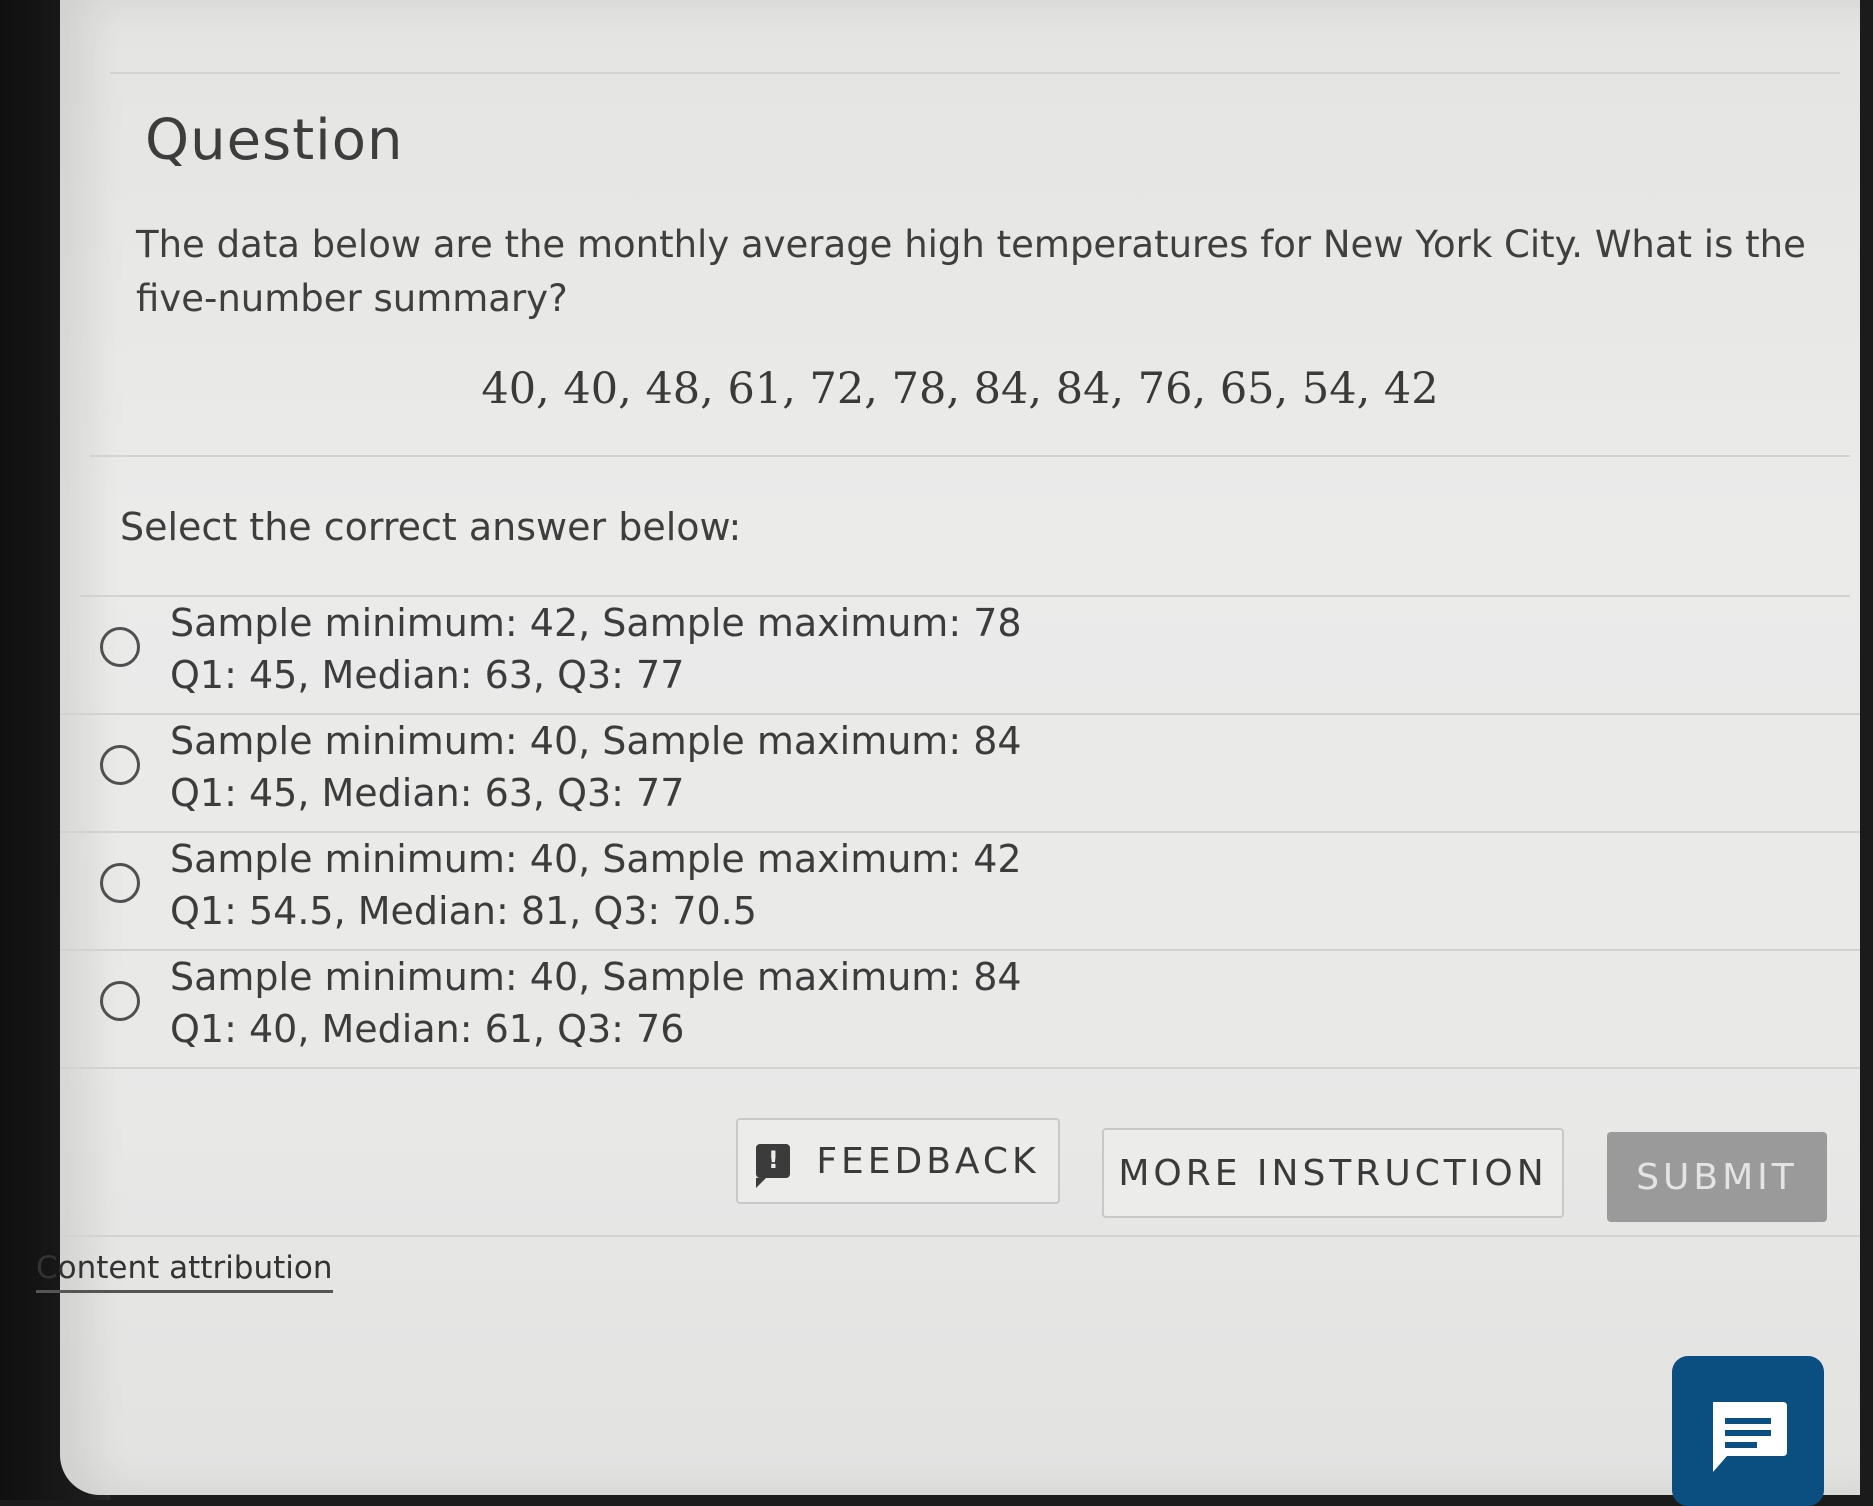 This screenshot has width=1873, height=1506. What do you see at coordinates (431, 527) in the screenshot?
I see `answer-instruction: Select the correct answer below:` at bounding box center [431, 527].